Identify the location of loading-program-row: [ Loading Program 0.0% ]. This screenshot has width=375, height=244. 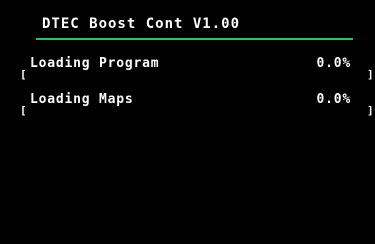
(187, 70).